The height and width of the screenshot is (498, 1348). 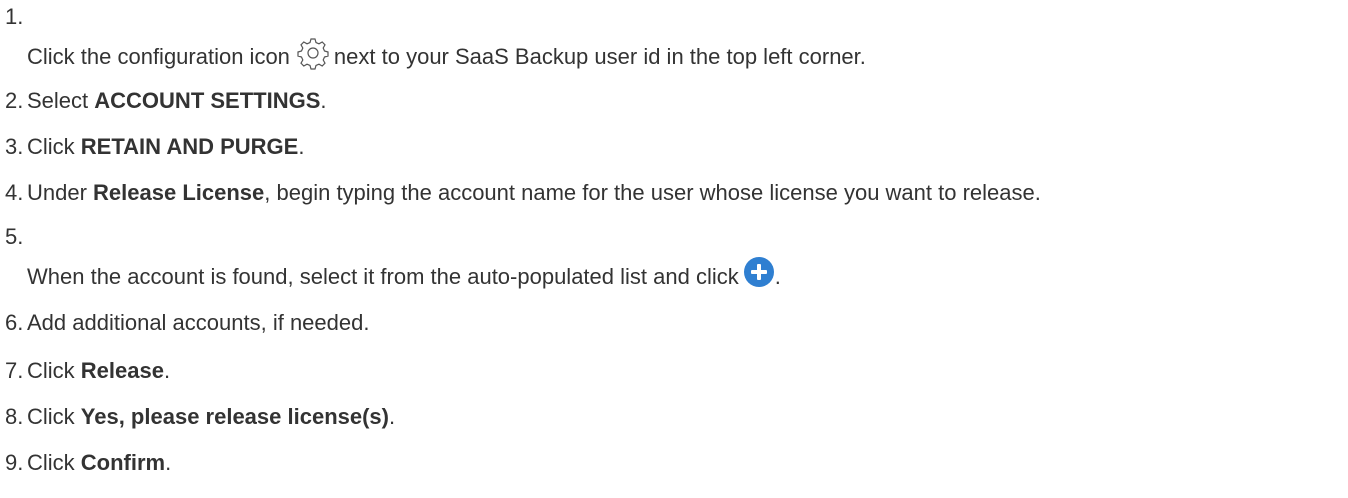 I want to click on step-number: 1., so click(x=14, y=16).